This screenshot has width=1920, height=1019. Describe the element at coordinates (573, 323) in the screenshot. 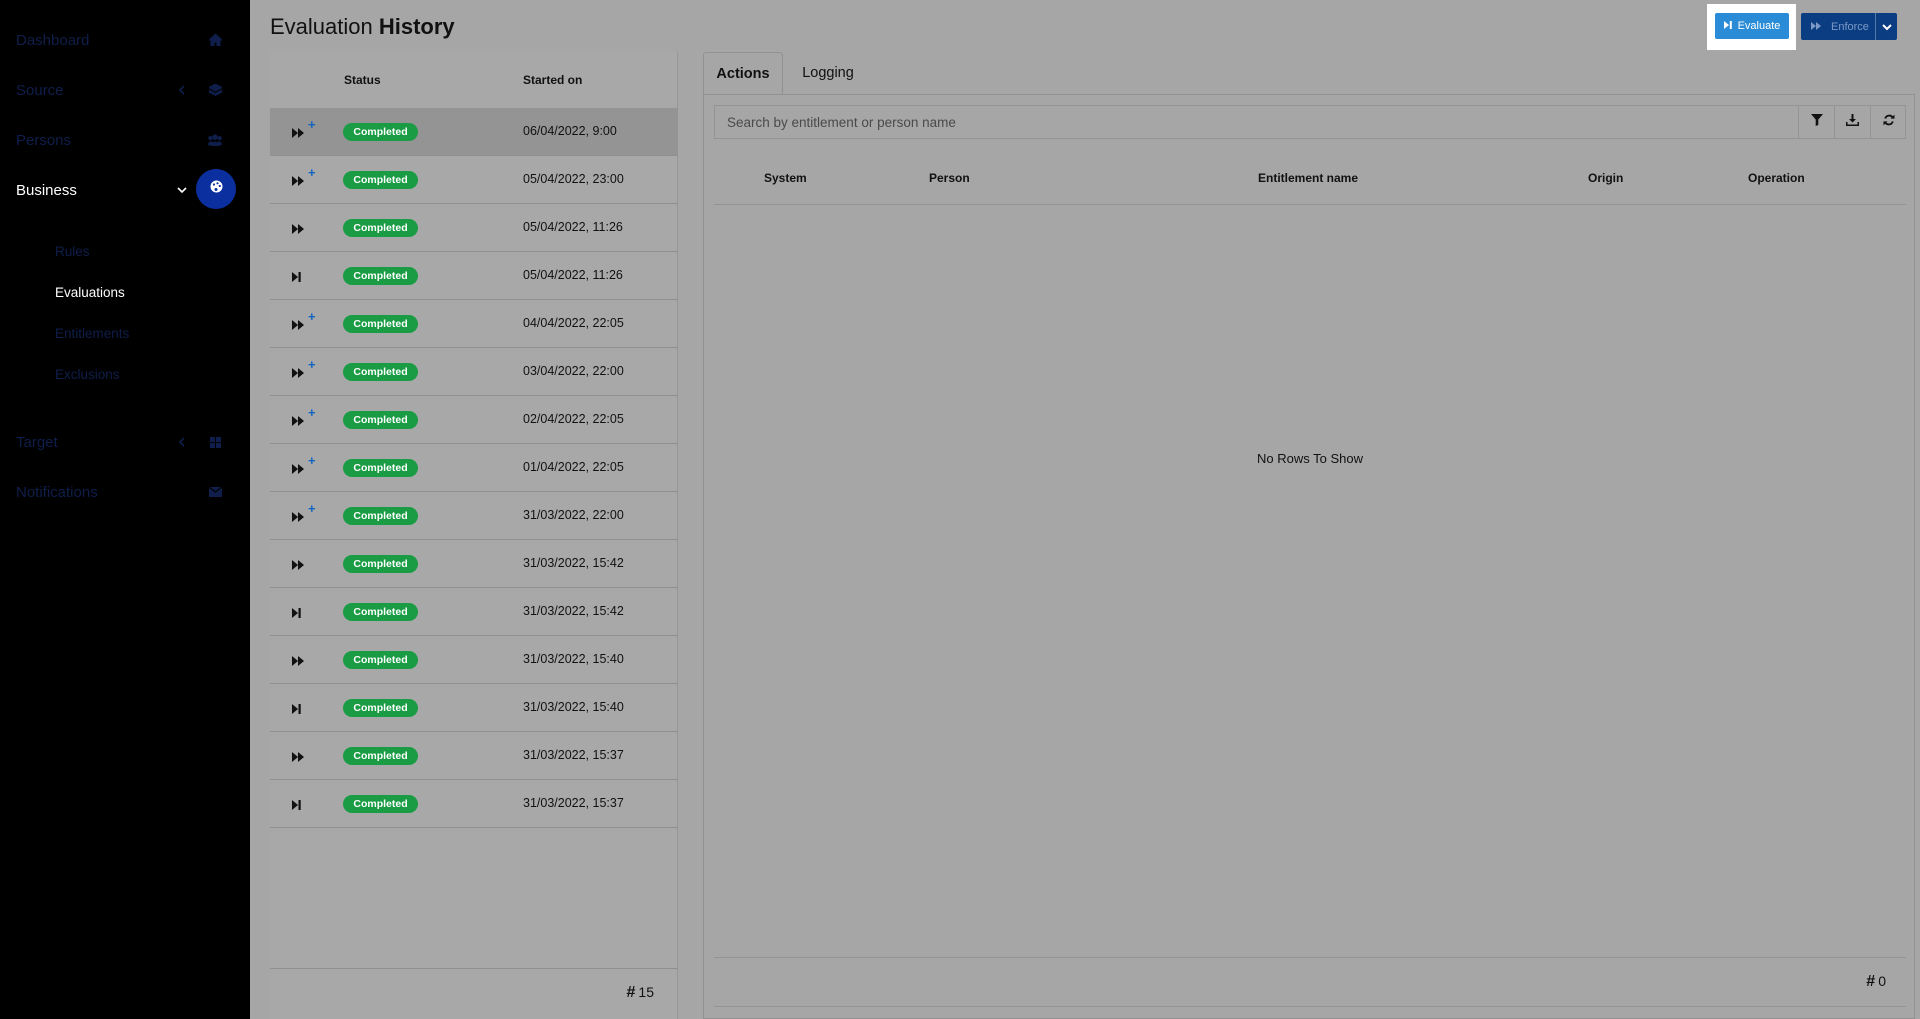

I see `started-on-value: 04/04/2022, 22:05` at that location.